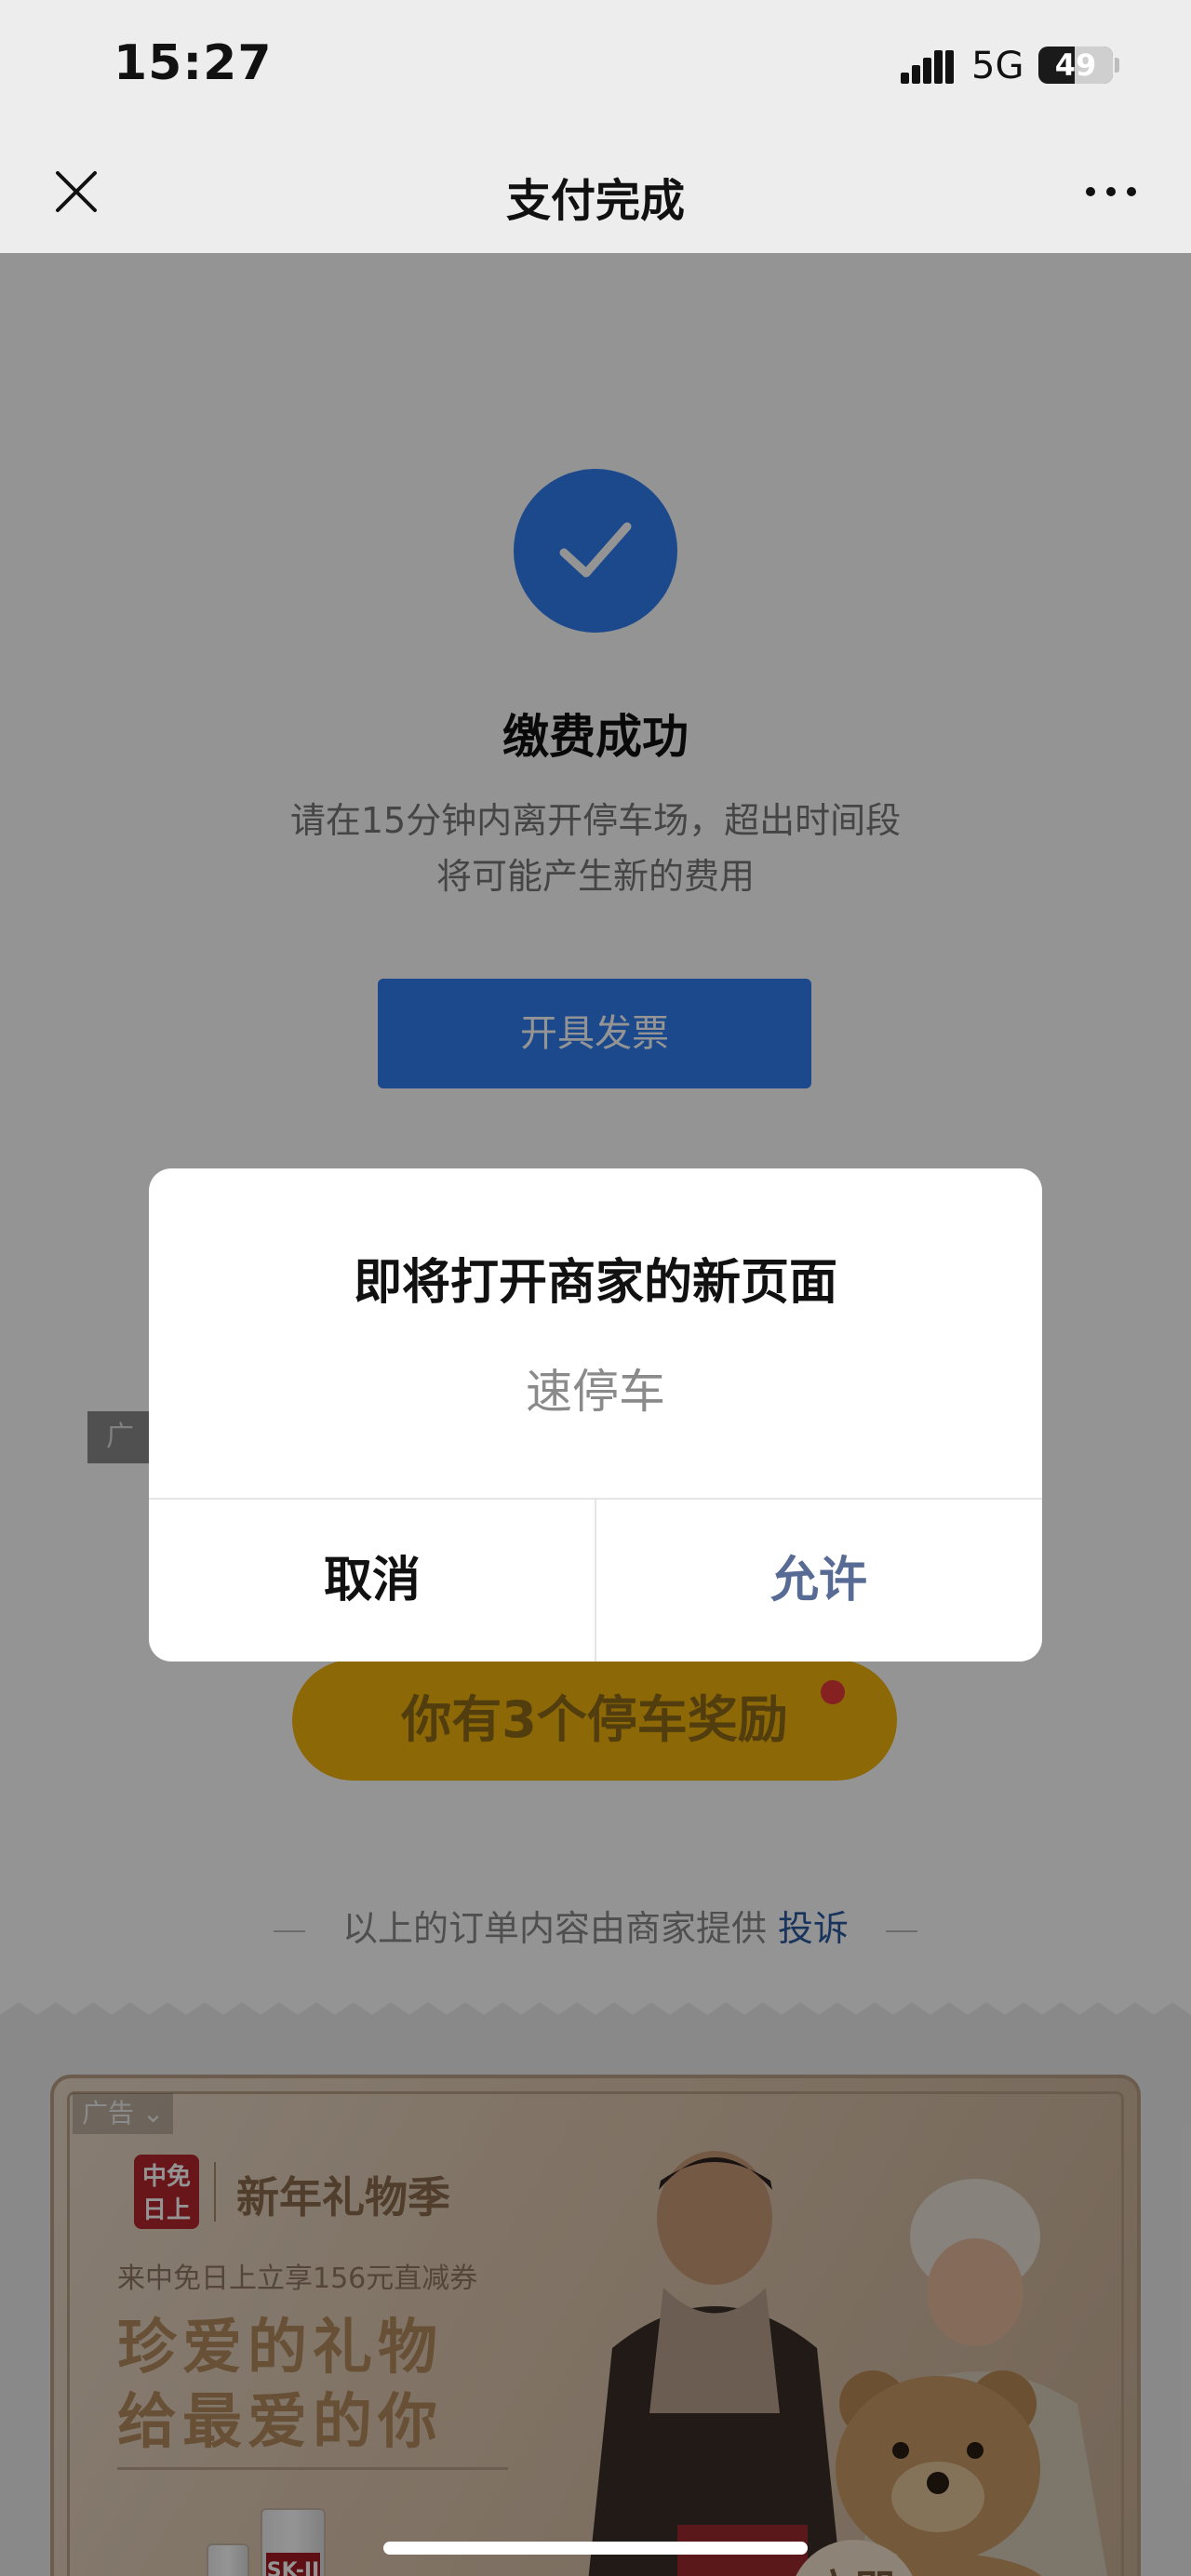  Describe the element at coordinates (819, 1581) in the screenshot. I see `allow-button: 允许` at that location.